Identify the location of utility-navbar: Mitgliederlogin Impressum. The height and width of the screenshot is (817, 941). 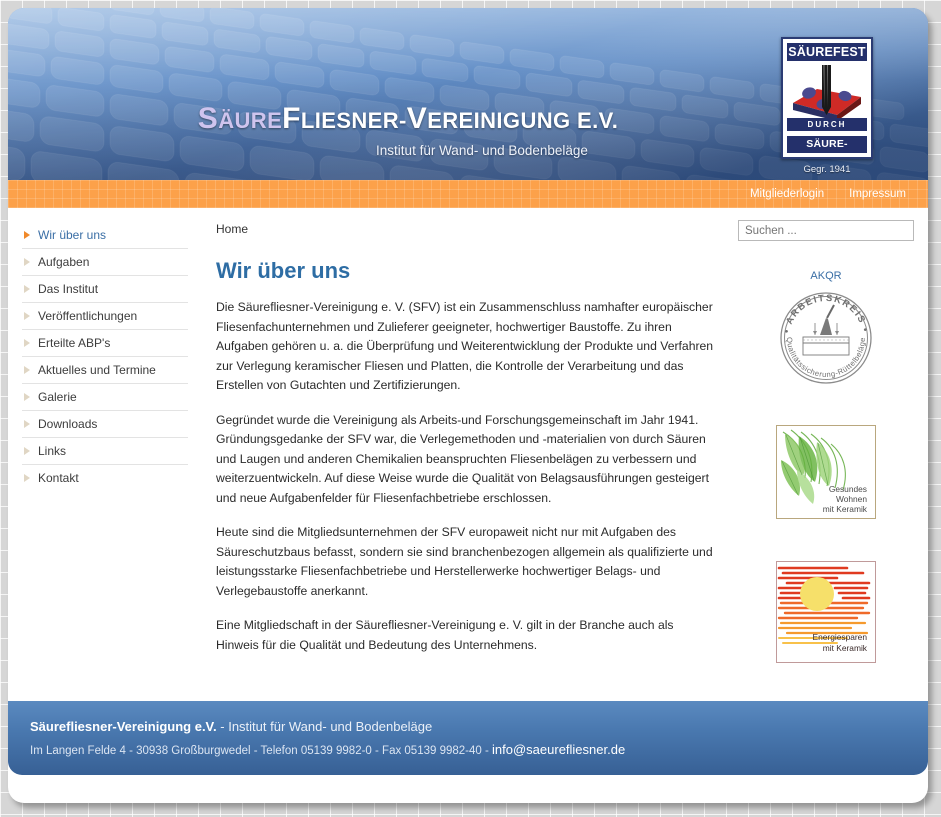
(468, 194).